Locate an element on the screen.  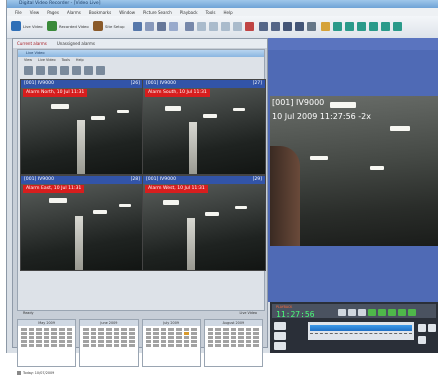
calendar-month: July 2009 is located at coordinates (171, 343).